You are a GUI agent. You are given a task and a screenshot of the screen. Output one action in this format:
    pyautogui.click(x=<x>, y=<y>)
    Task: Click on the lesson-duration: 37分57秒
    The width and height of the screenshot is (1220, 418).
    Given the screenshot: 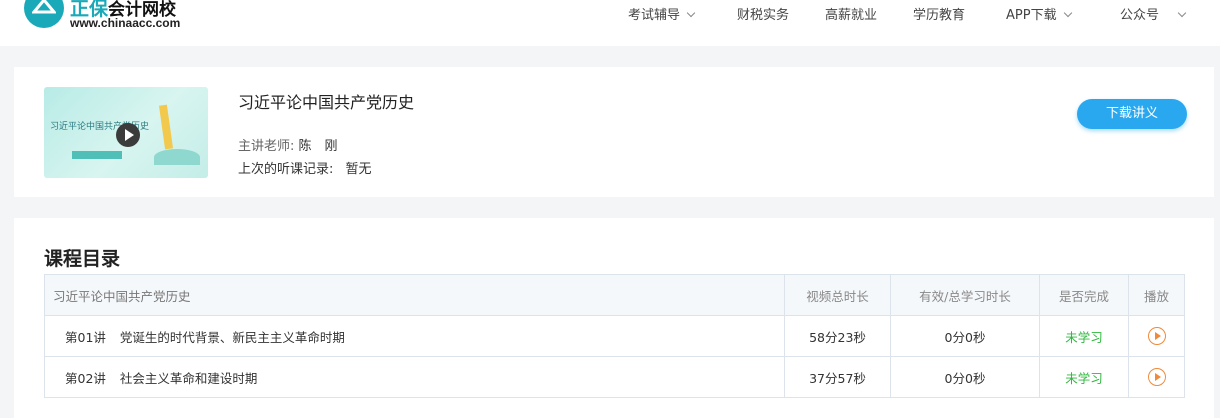 What is the action you would take?
    pyautogui.click(x=837, y=377)
    